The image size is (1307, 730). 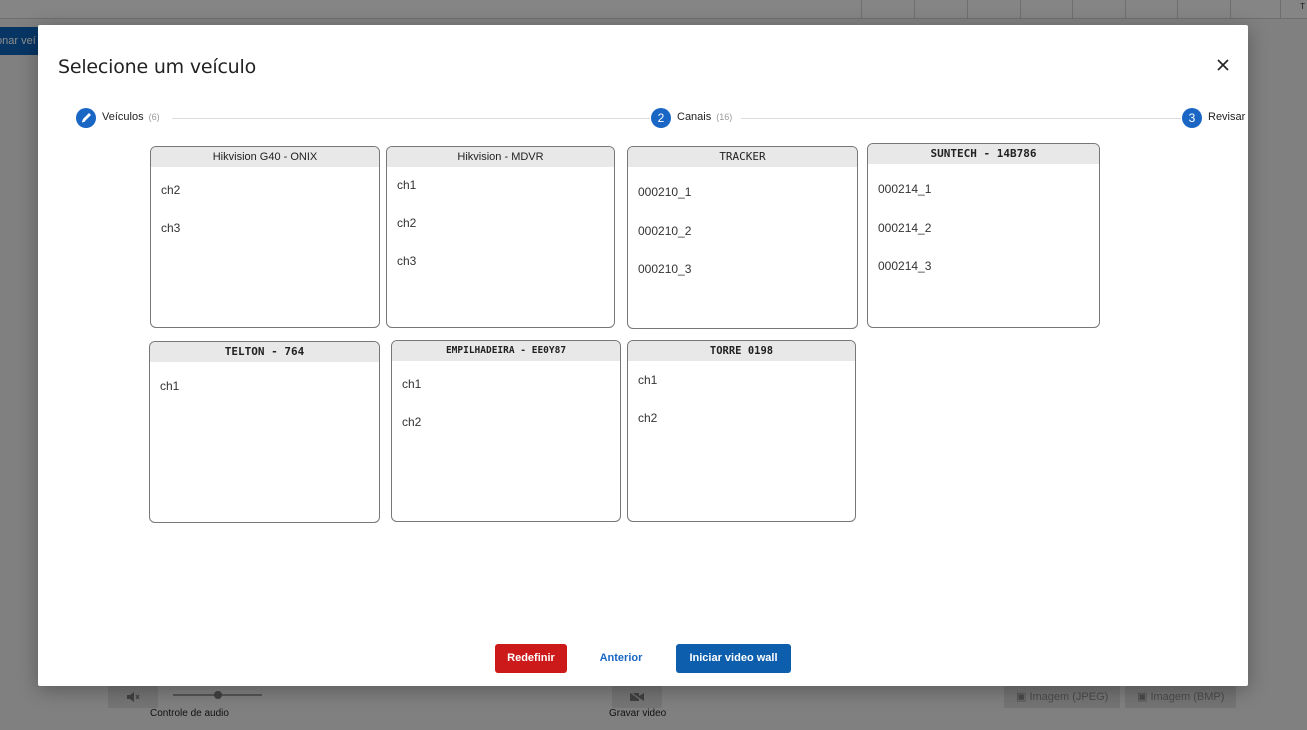 I want to click on step-review-number: 3, so click(x=1192, y=118).